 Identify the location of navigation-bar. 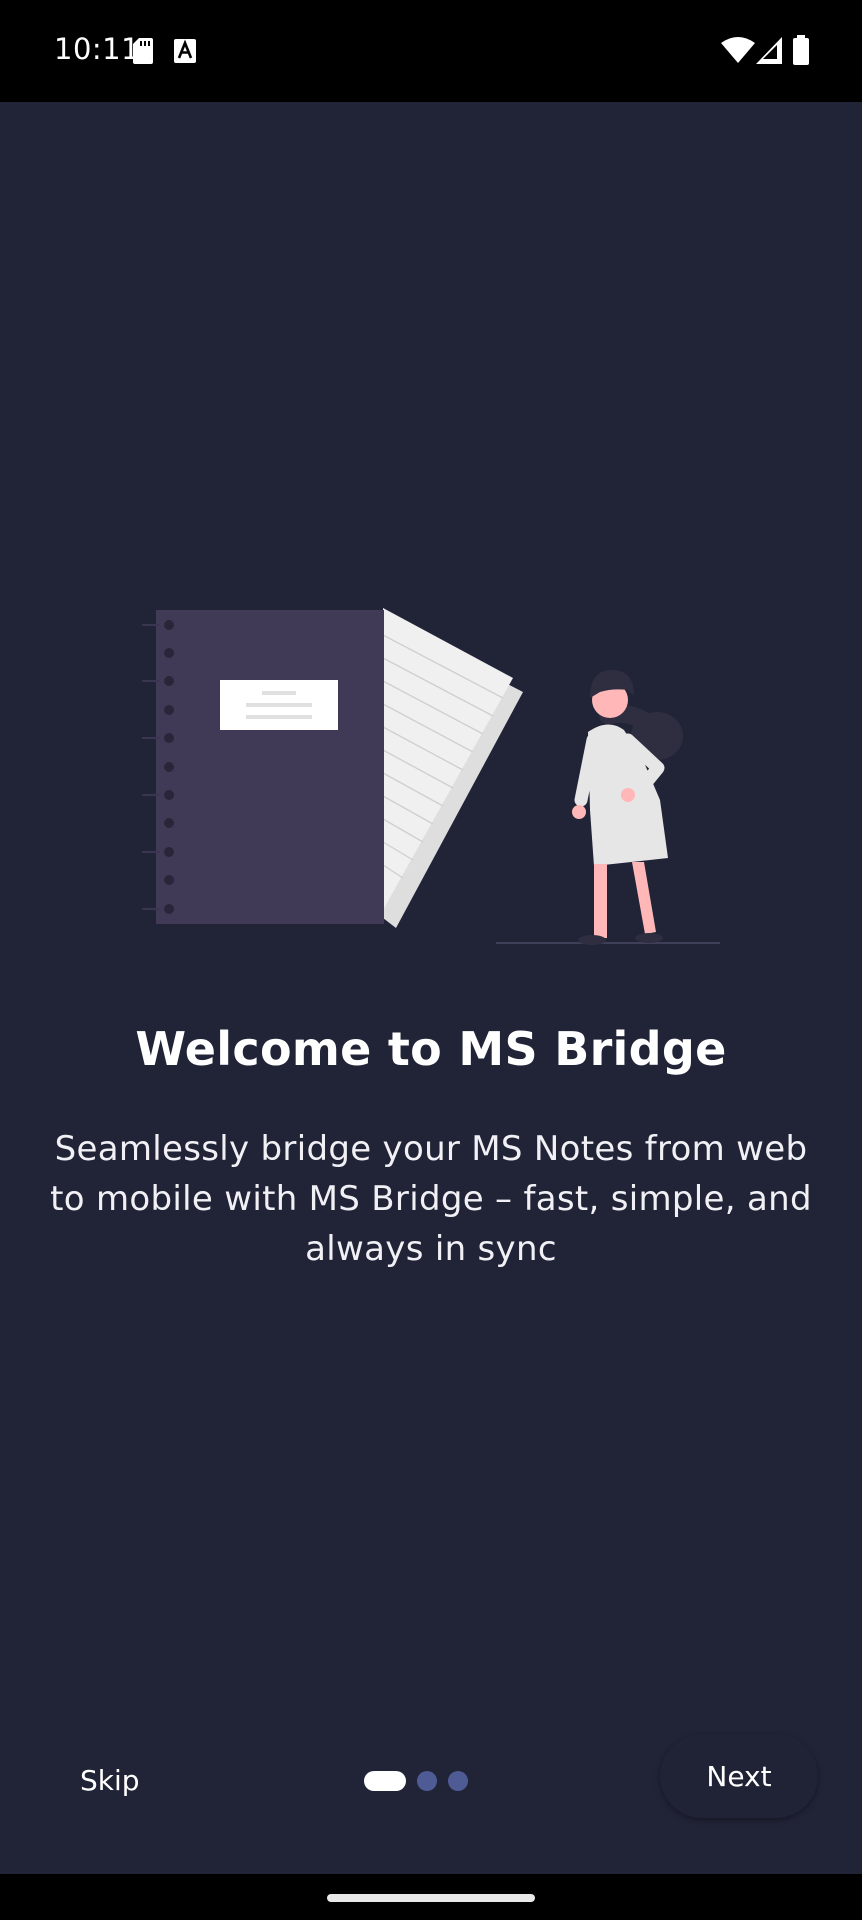
(431, 1897).